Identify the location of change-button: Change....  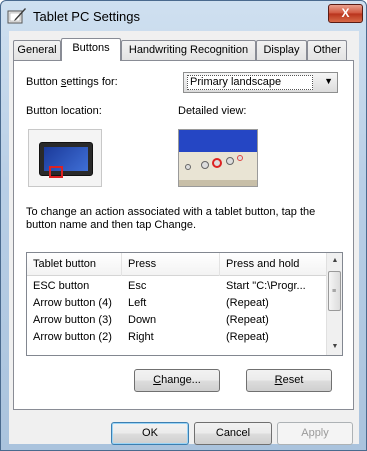
(177, 380).